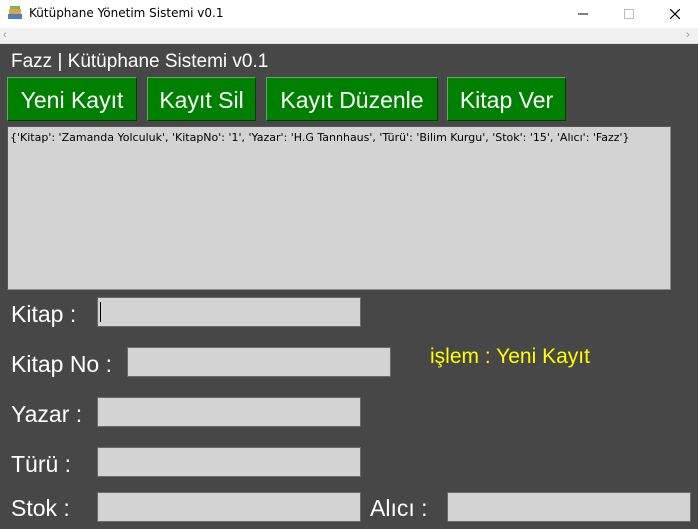 The height and width of the screenshot is (529, 698). What do you see at coordinates (100, 312) in the screenshot?
I see `text-caret` at bounding box center [100, 312].